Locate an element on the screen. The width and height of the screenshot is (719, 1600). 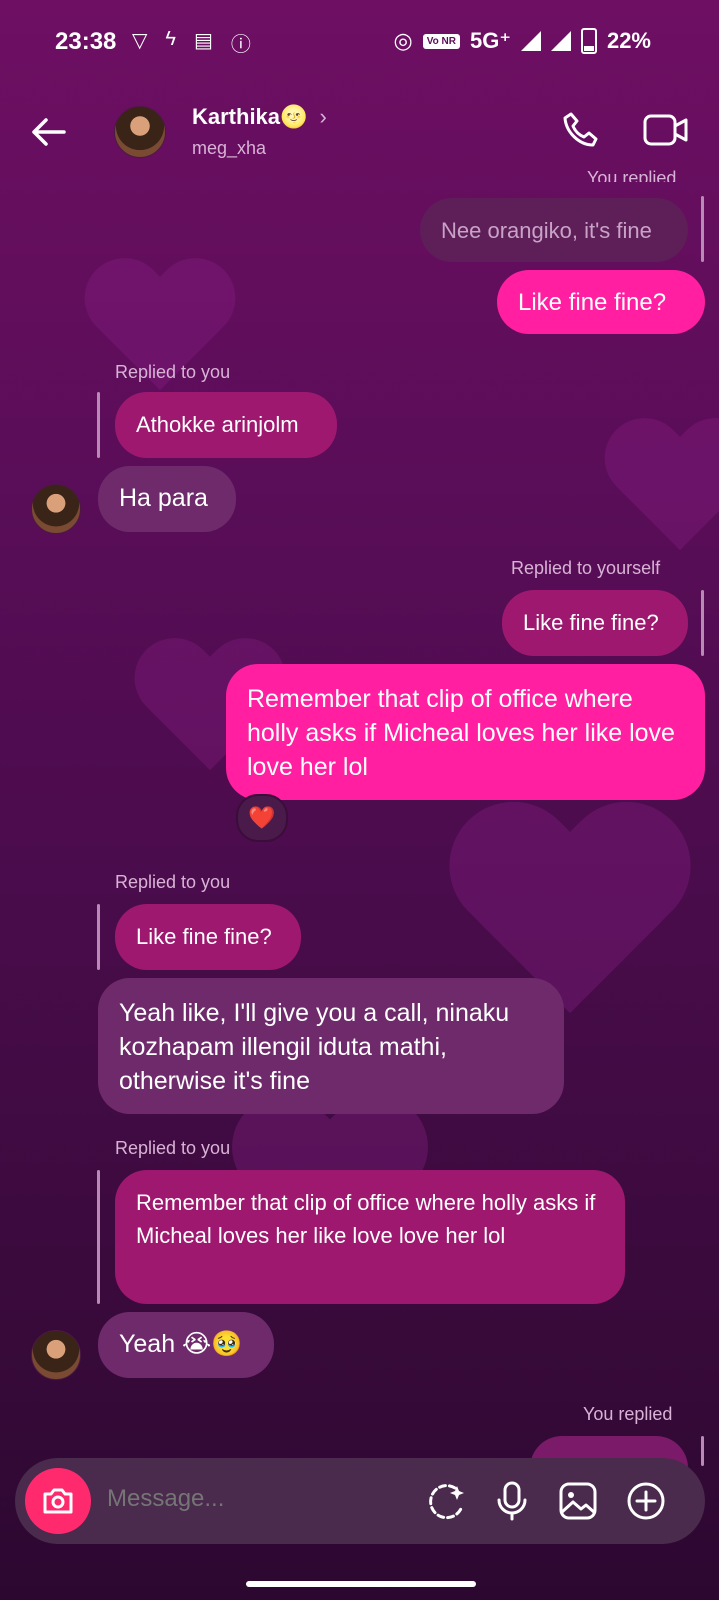
camera-icon is located at coordinates (58, 1501).